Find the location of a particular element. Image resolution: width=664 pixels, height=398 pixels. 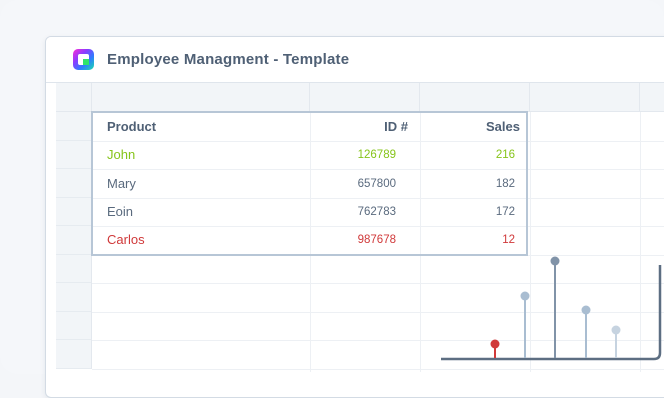

cell-id: 657800 is located at coordinates (353, 184).